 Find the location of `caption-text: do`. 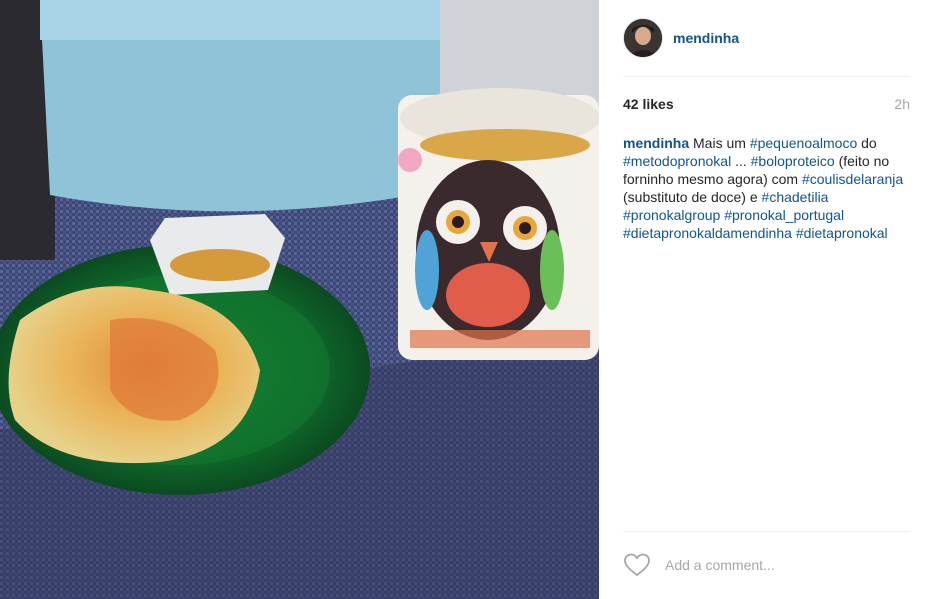

caption-text: do is located at coordinates (867, 143).